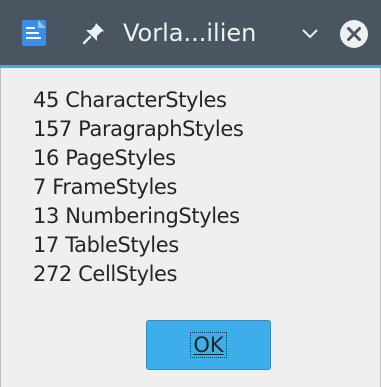 This screenshot has height=387, width=381. I want to click on pin-icon, so click(94, 33).